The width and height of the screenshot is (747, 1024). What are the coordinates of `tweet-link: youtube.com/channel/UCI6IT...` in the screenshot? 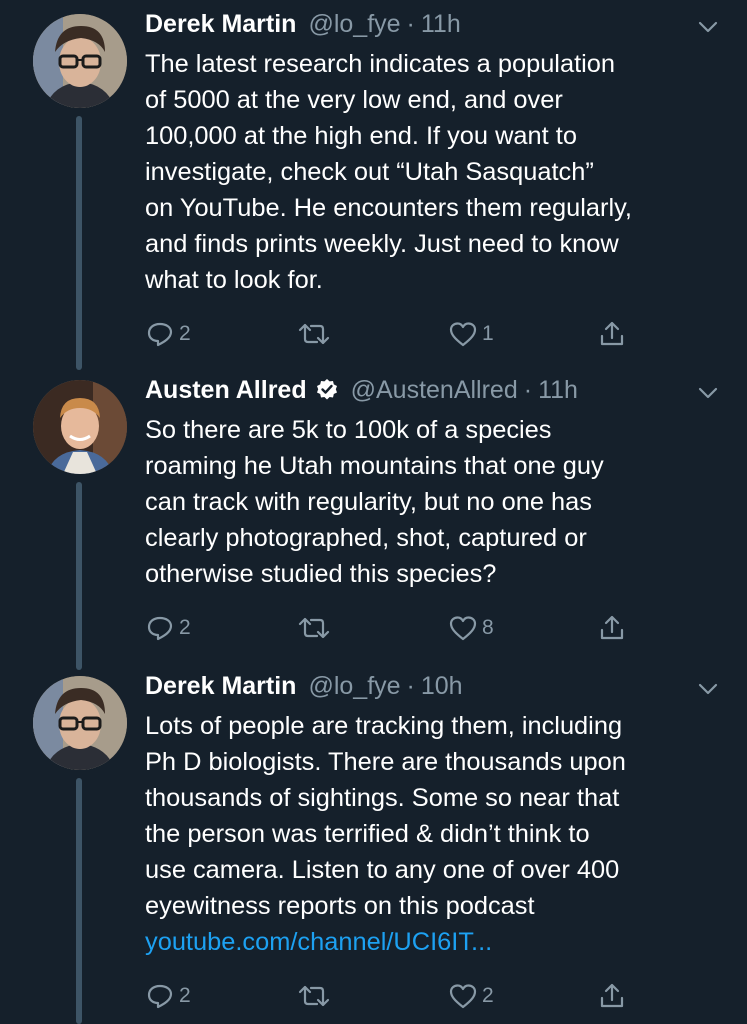 It's located at (318, 942).